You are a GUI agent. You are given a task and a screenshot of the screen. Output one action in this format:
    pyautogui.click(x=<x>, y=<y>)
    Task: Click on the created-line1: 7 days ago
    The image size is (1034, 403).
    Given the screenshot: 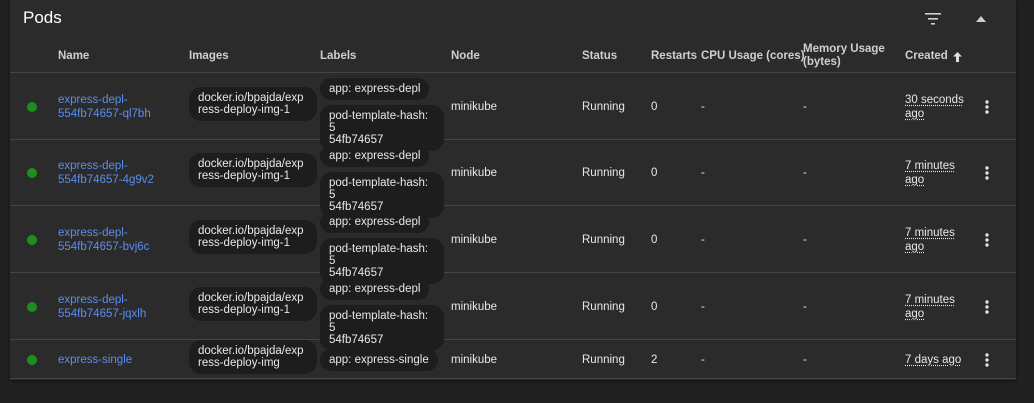 What is the action you would take?
    pyautogui.click(x=933, y=360)
    